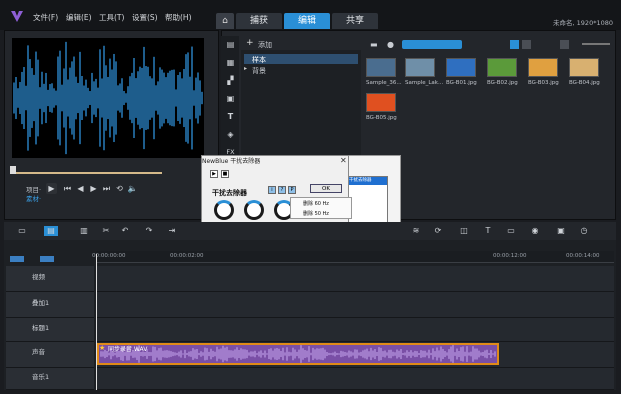 This screenshot has width=621, height=394. I want to click on thumb-label: BG-B04.jpg, so click(584, 83).